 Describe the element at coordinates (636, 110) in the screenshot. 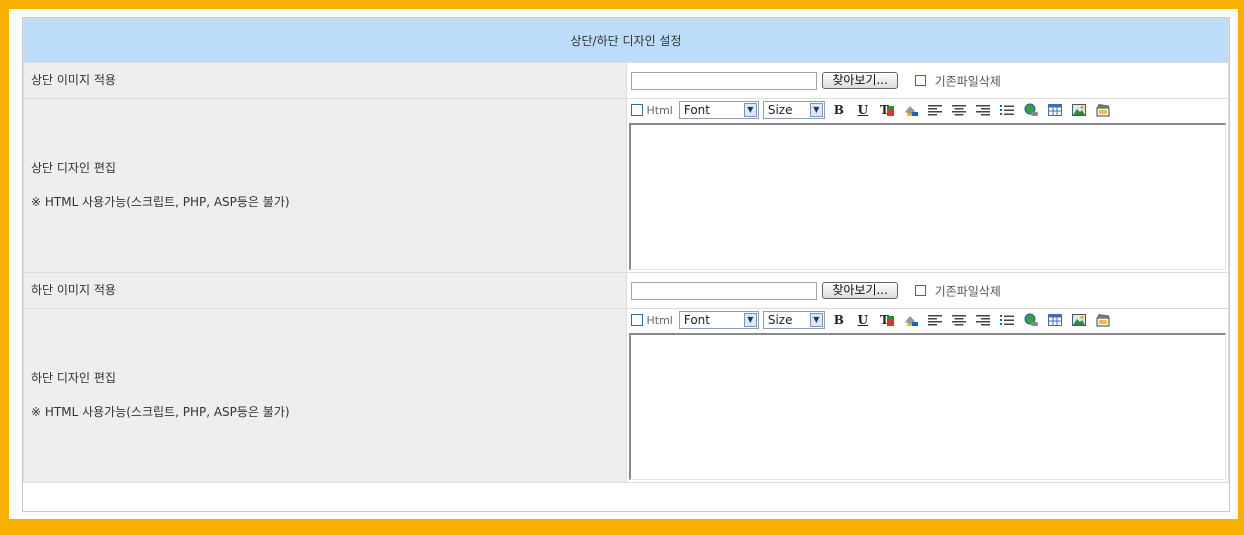

I see `top-html-checkbox` at that location.